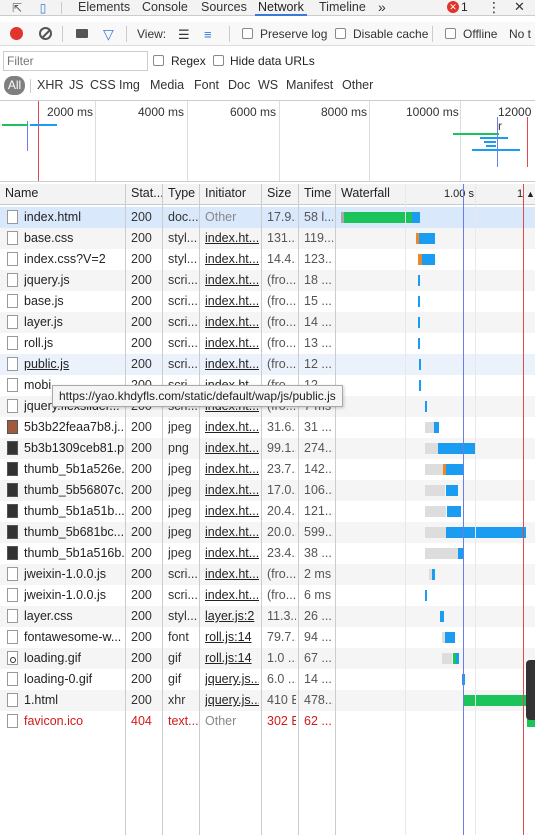 This screenshot has height=835, width=535. I want to click on device-toolbar-icon: ▯, so click(43, 8).